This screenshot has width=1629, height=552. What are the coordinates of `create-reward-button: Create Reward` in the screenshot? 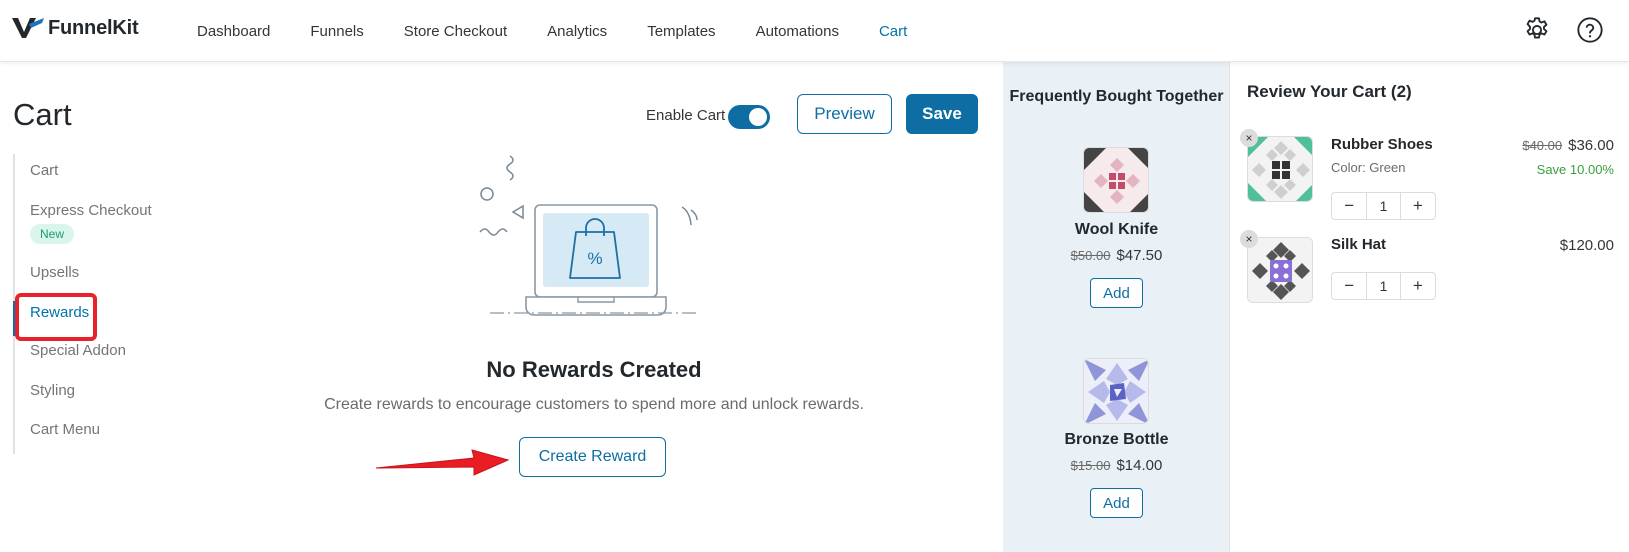 It's located at (592, 457).